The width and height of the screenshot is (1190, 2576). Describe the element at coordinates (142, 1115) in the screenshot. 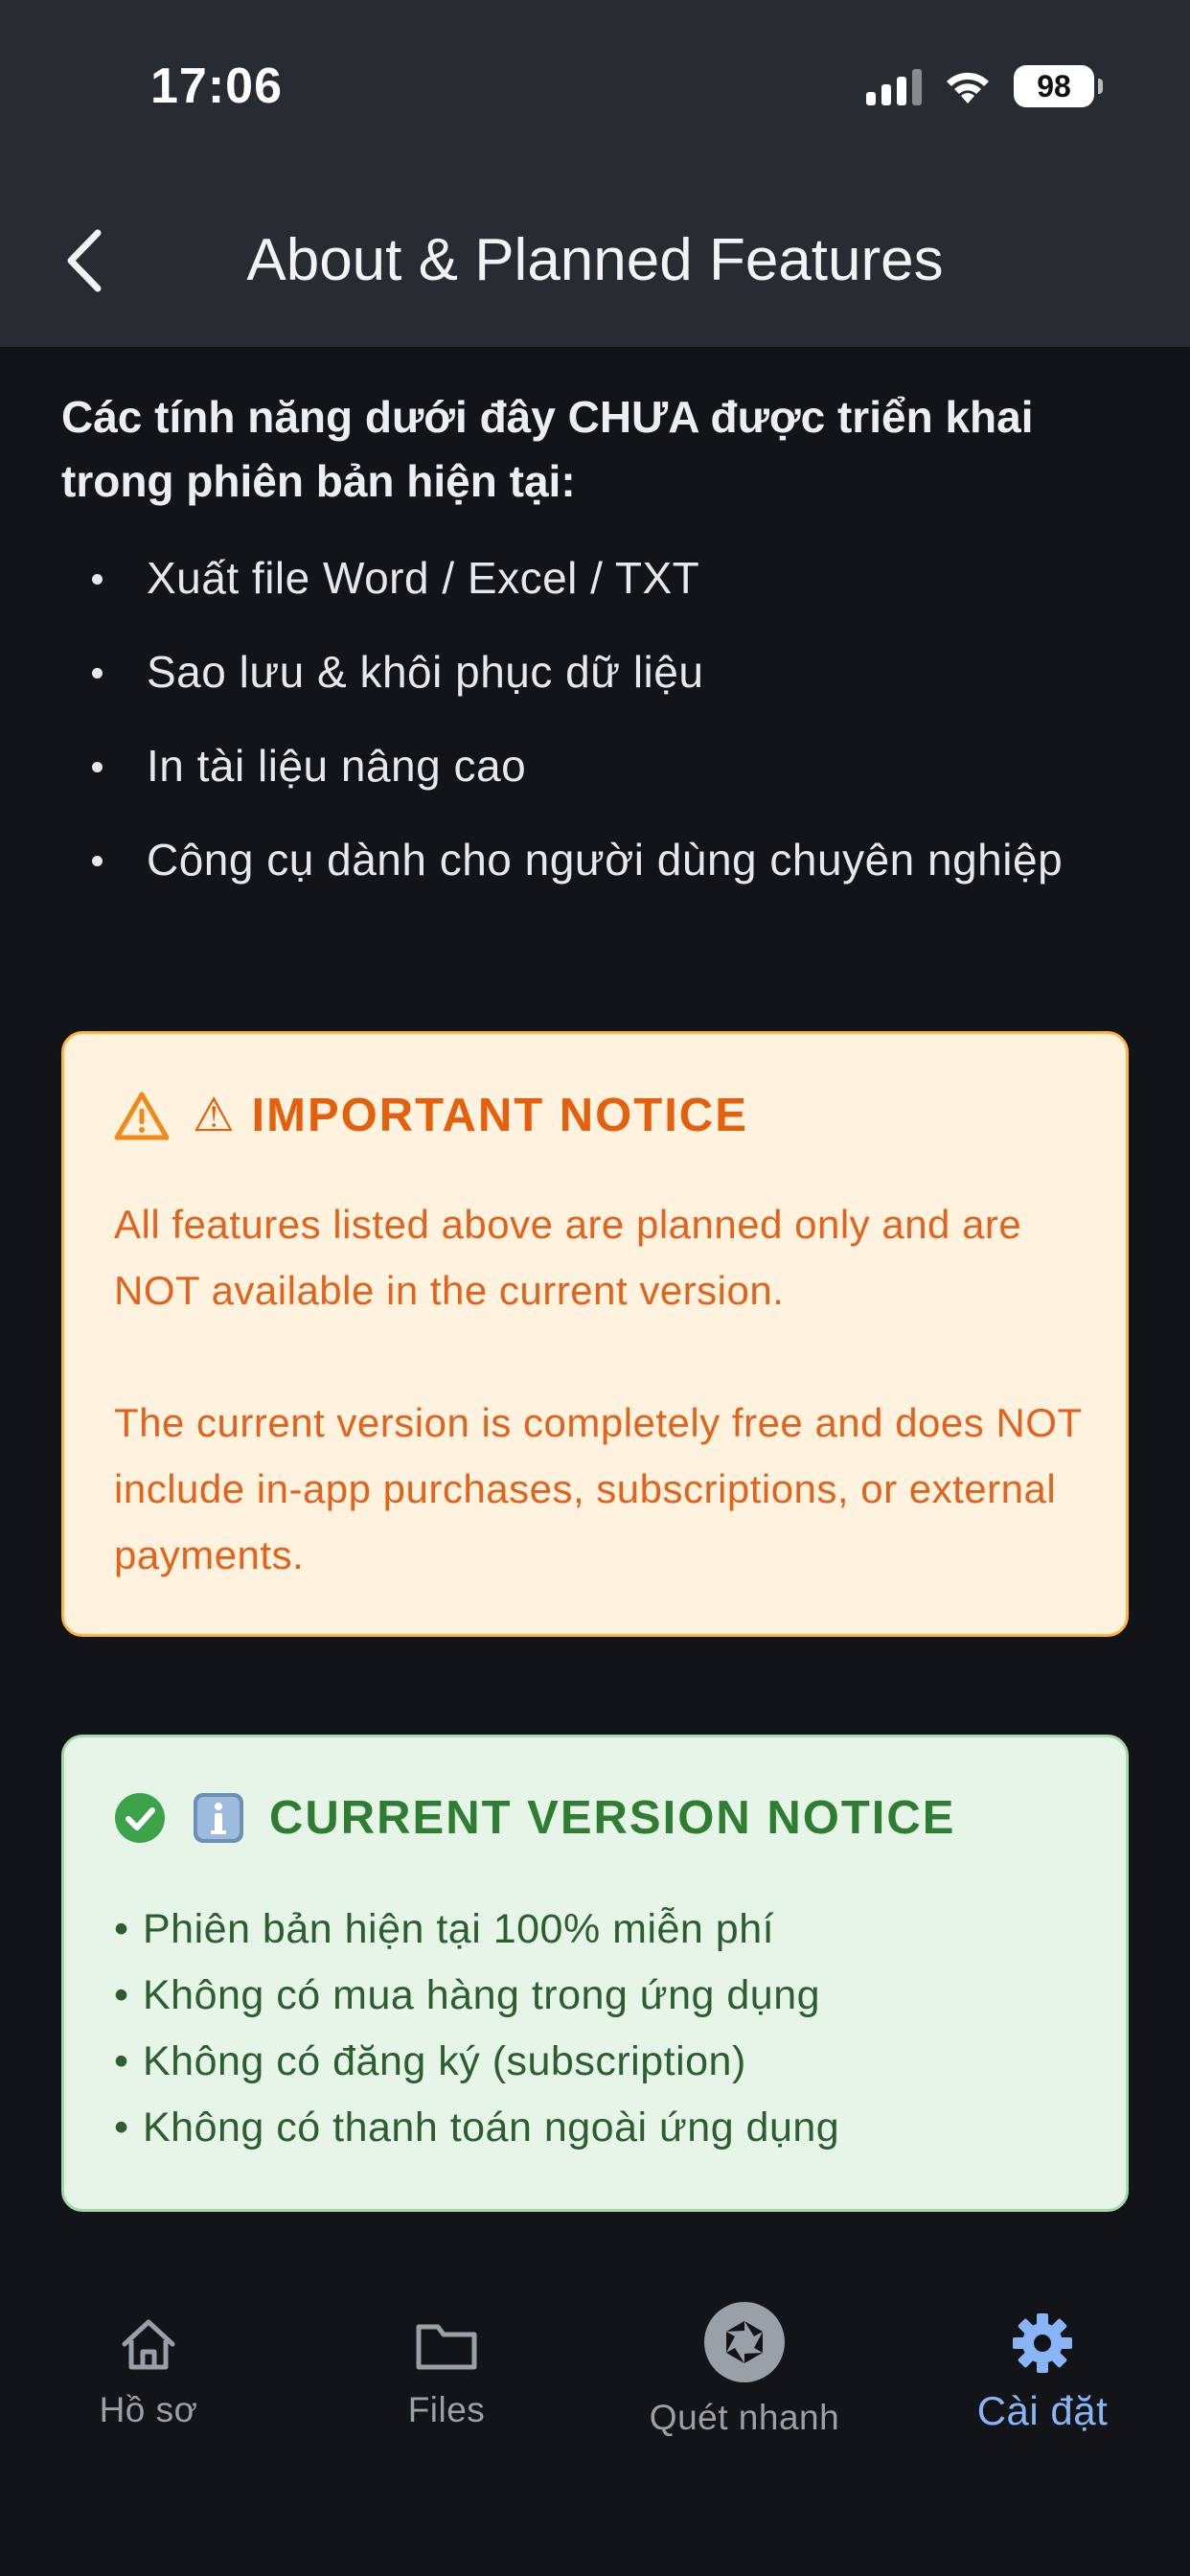

I see `warning-icon` at that location.